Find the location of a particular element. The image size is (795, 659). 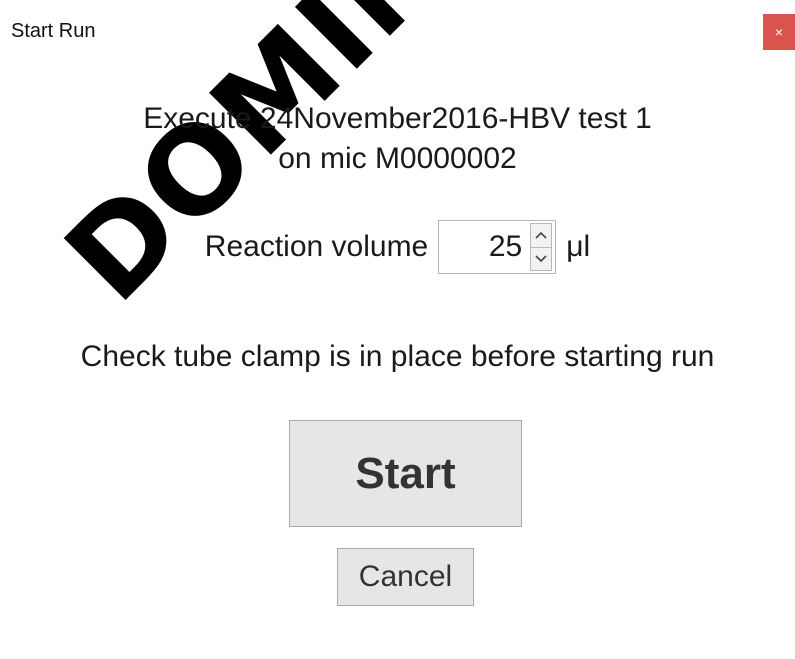

run-description-line1: Execute 24November2016-HBV test 1 is located at coordinates (397, 118).